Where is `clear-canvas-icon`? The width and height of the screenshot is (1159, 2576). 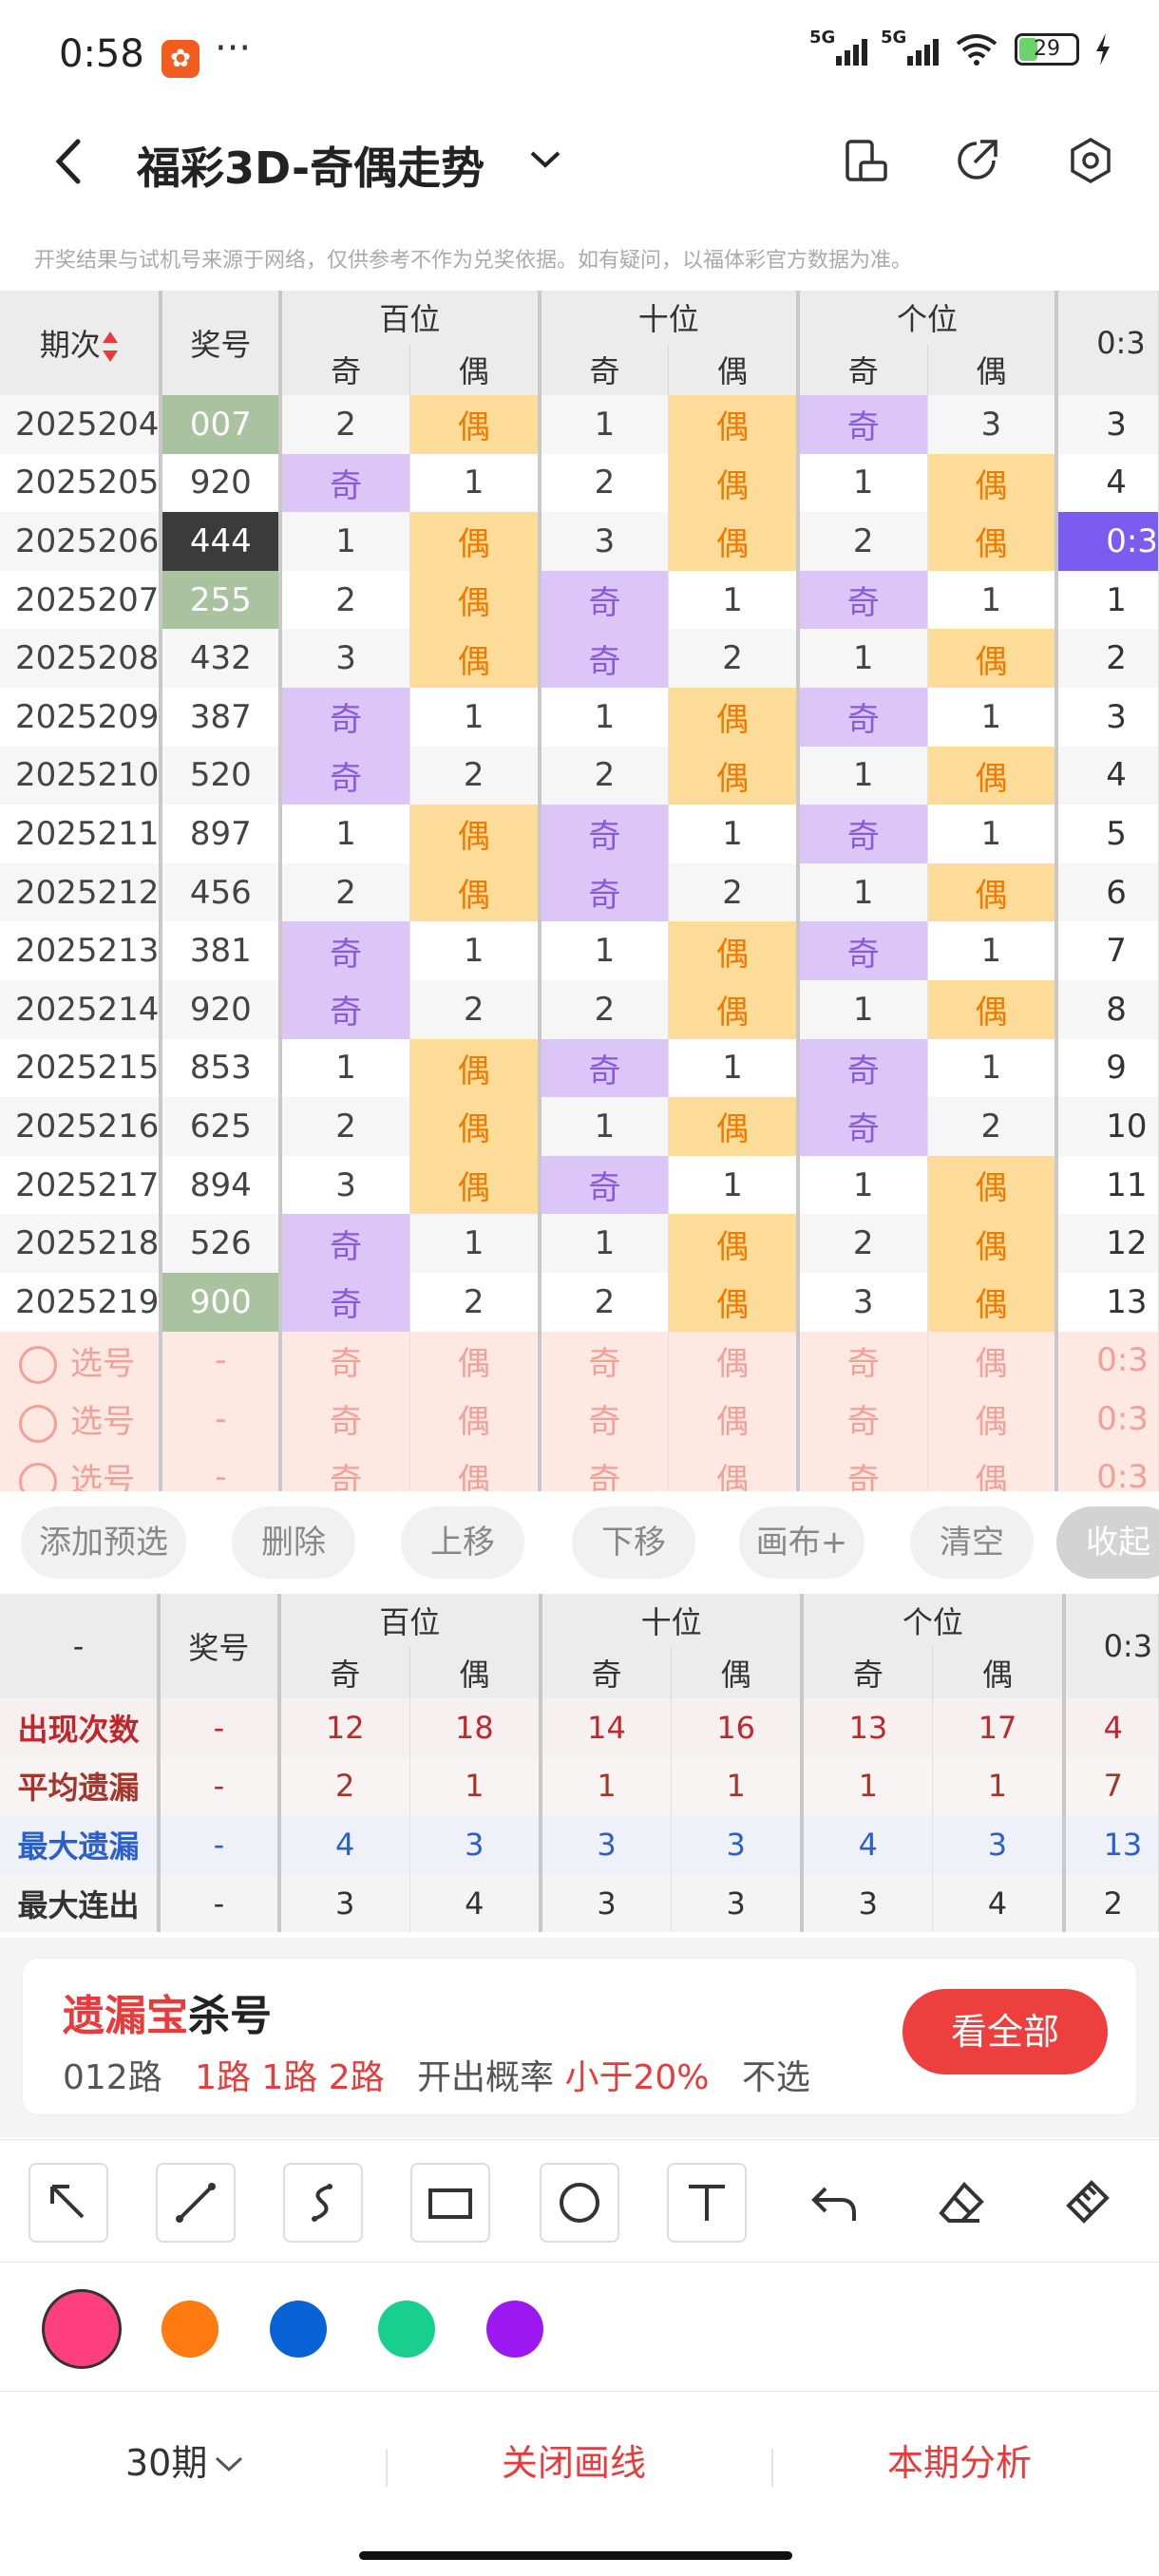 clear-canvas-icon is located at coordinates (1089, 2203).